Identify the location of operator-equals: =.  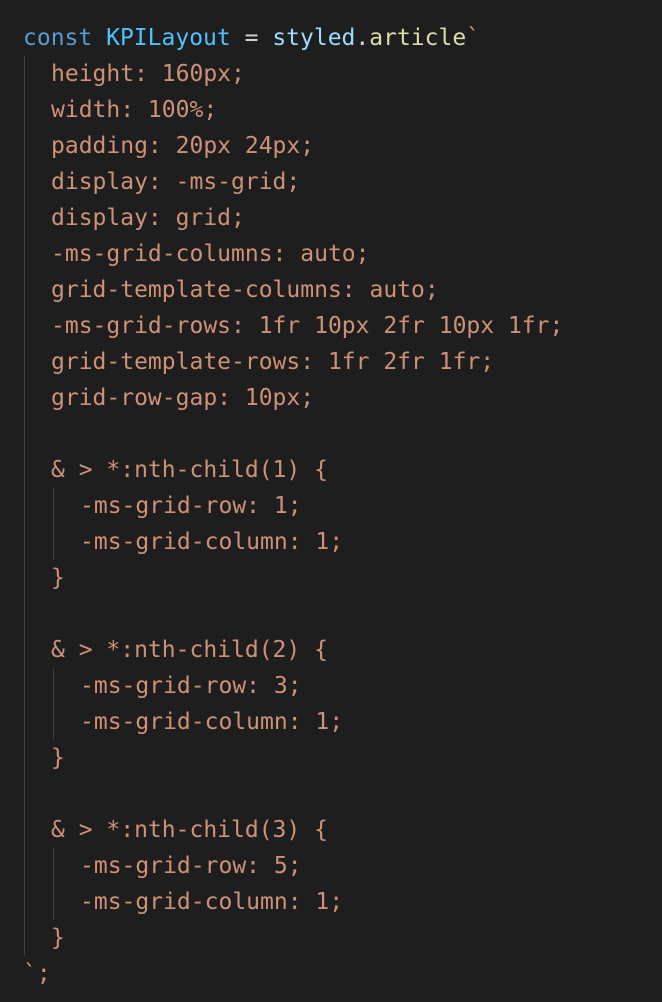
(251, 38).